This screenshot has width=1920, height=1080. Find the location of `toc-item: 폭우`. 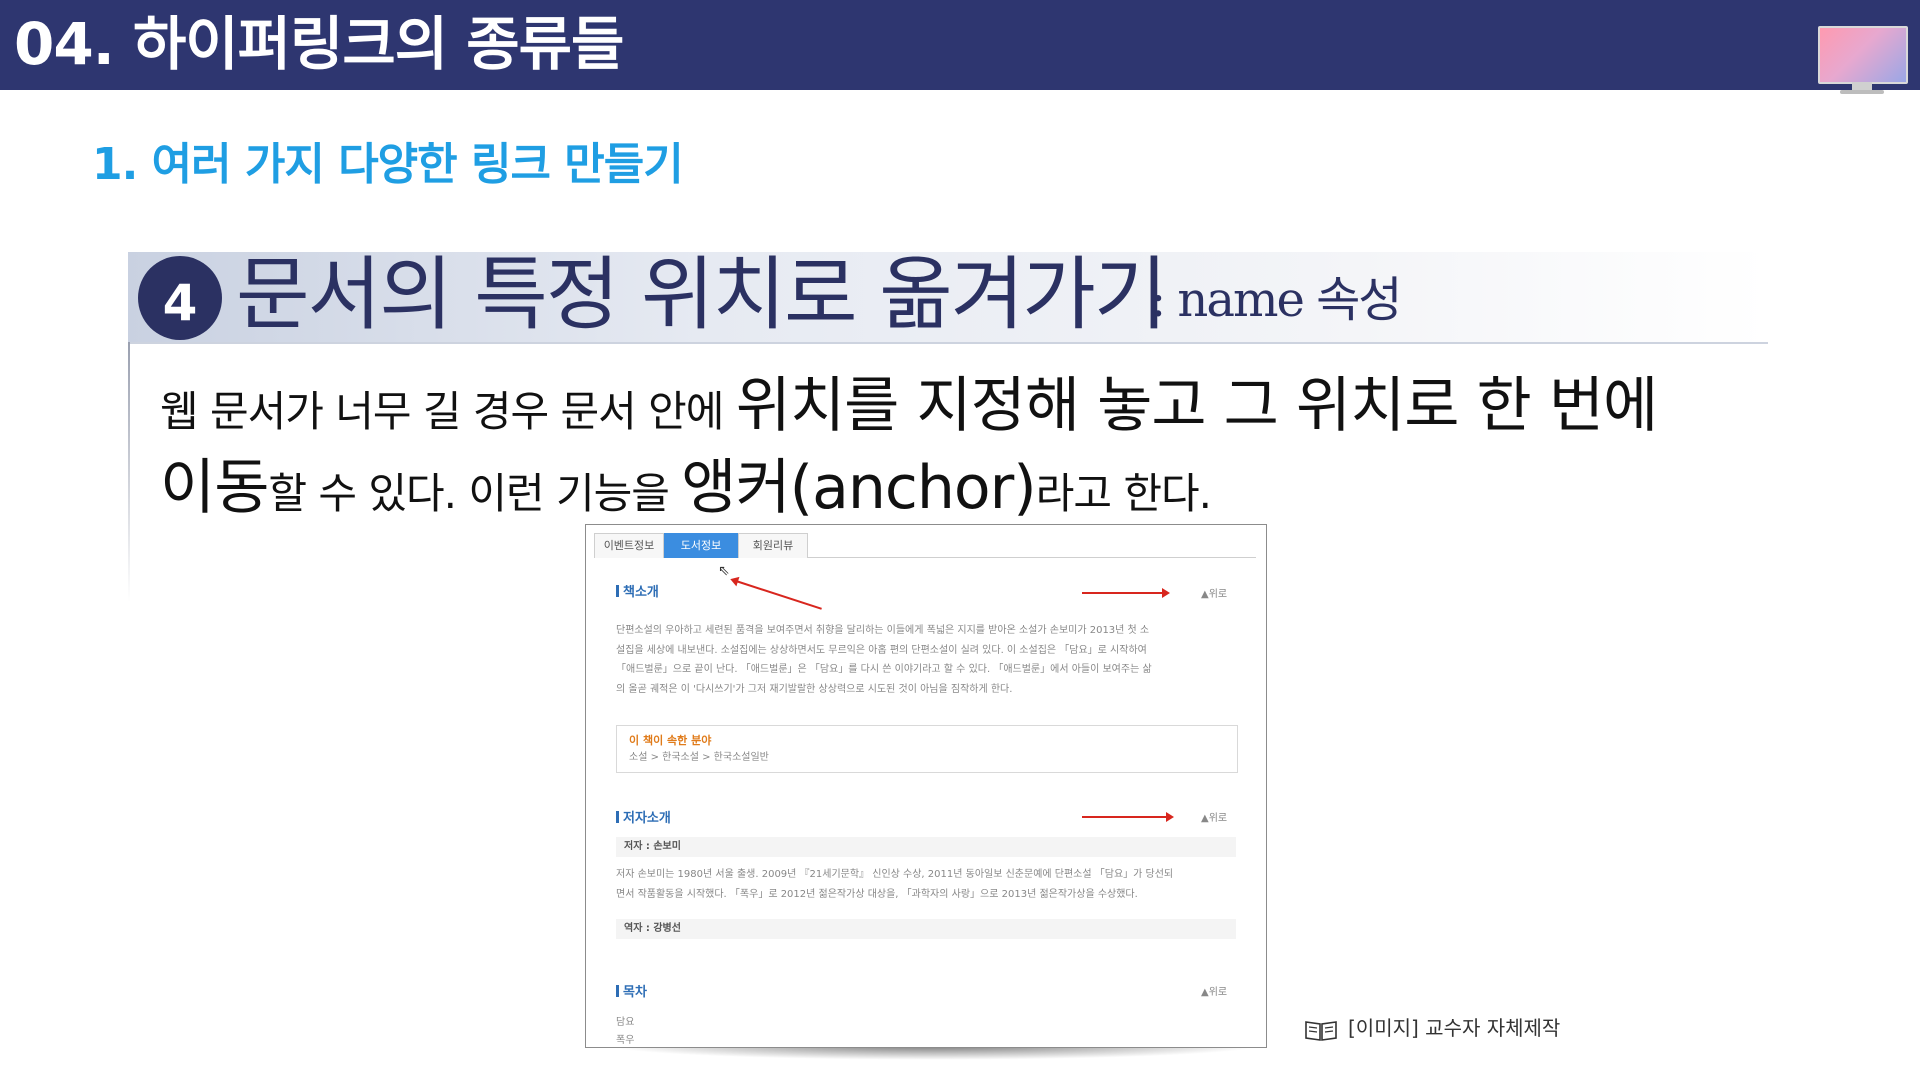

toc-item: 폭우 is located at coordinates (625, 1038).